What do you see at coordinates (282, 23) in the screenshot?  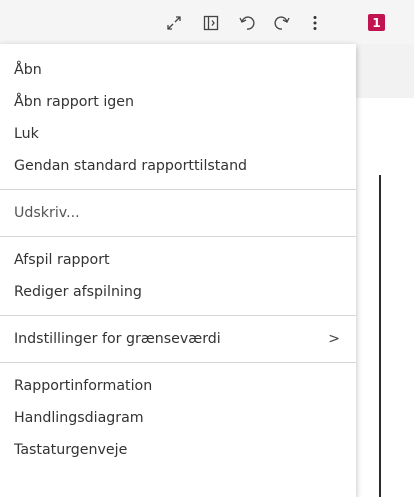 I see `redo-icon` at bounding box center [282, 23].